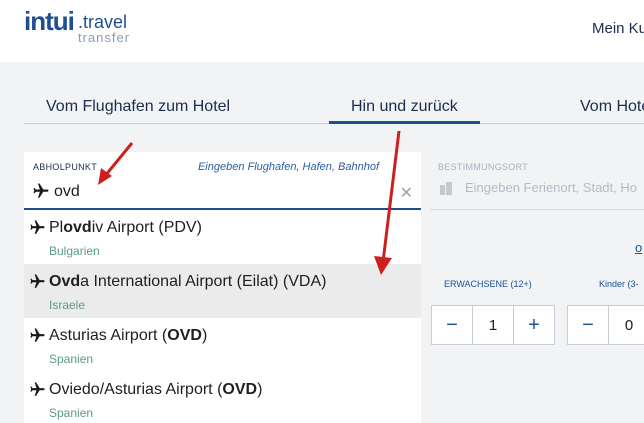  Describe the element at coordinates (588, 325) in the screenshot. I see `children-minus-button: −` at that location.